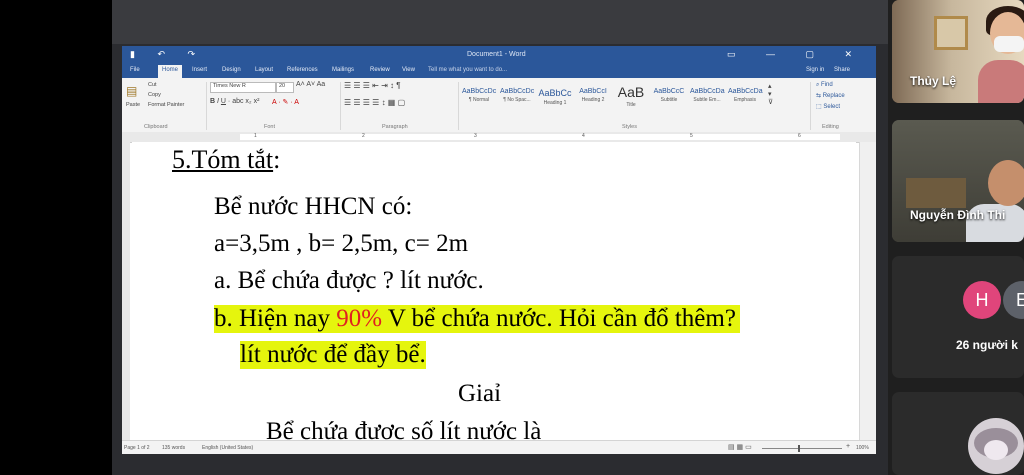 This screenshot has height=475, width=1024. I want to click on ruler-number: 4, so click(583, 136).